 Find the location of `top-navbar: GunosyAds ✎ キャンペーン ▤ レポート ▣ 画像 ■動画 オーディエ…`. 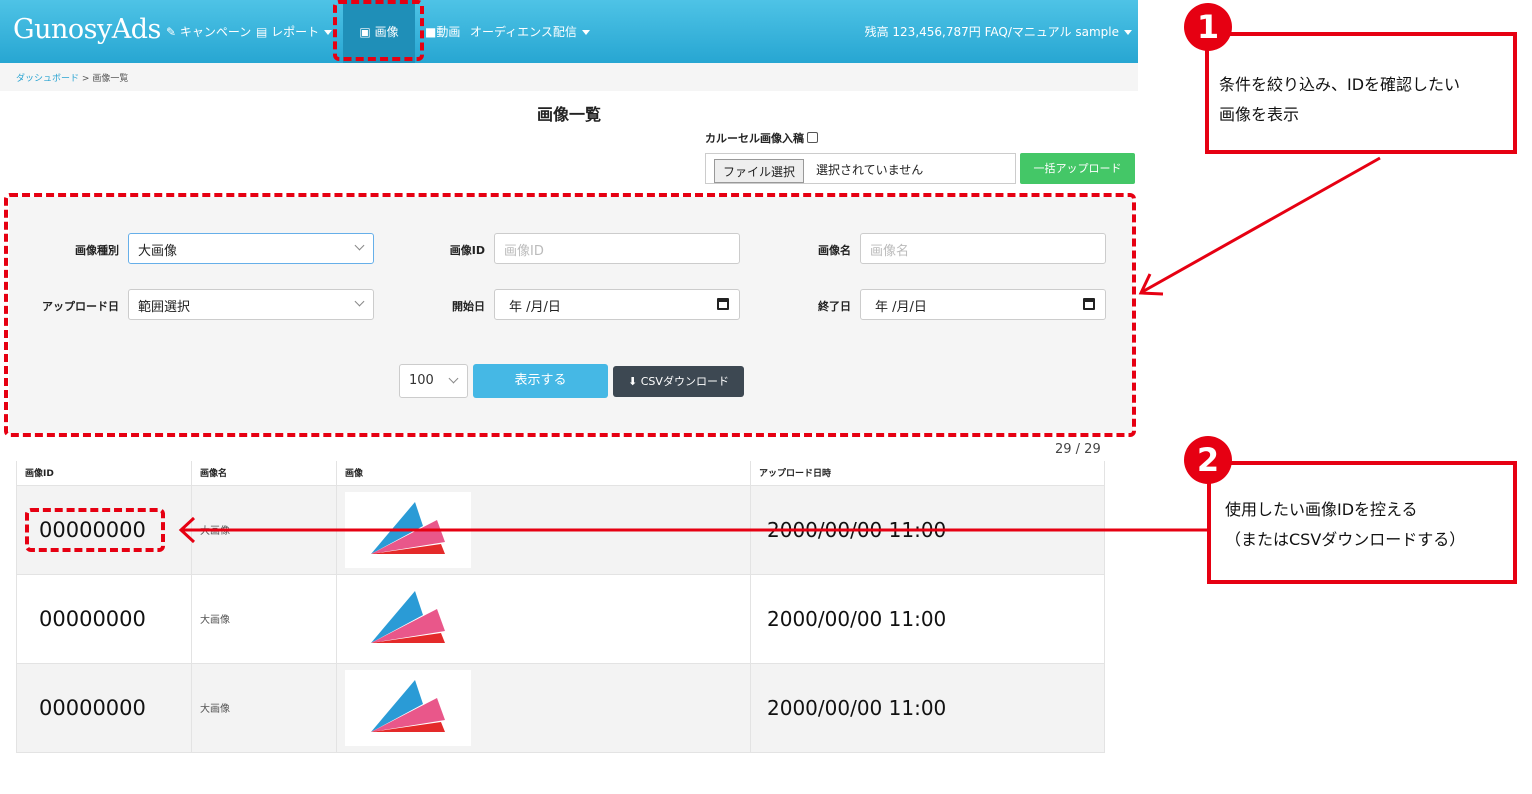

top-navbar: GunosyAds ✎ キャンペーン ▤ レポート ▣ 画像 ■動画 オーディエ… is located at coordinates (569, 31).